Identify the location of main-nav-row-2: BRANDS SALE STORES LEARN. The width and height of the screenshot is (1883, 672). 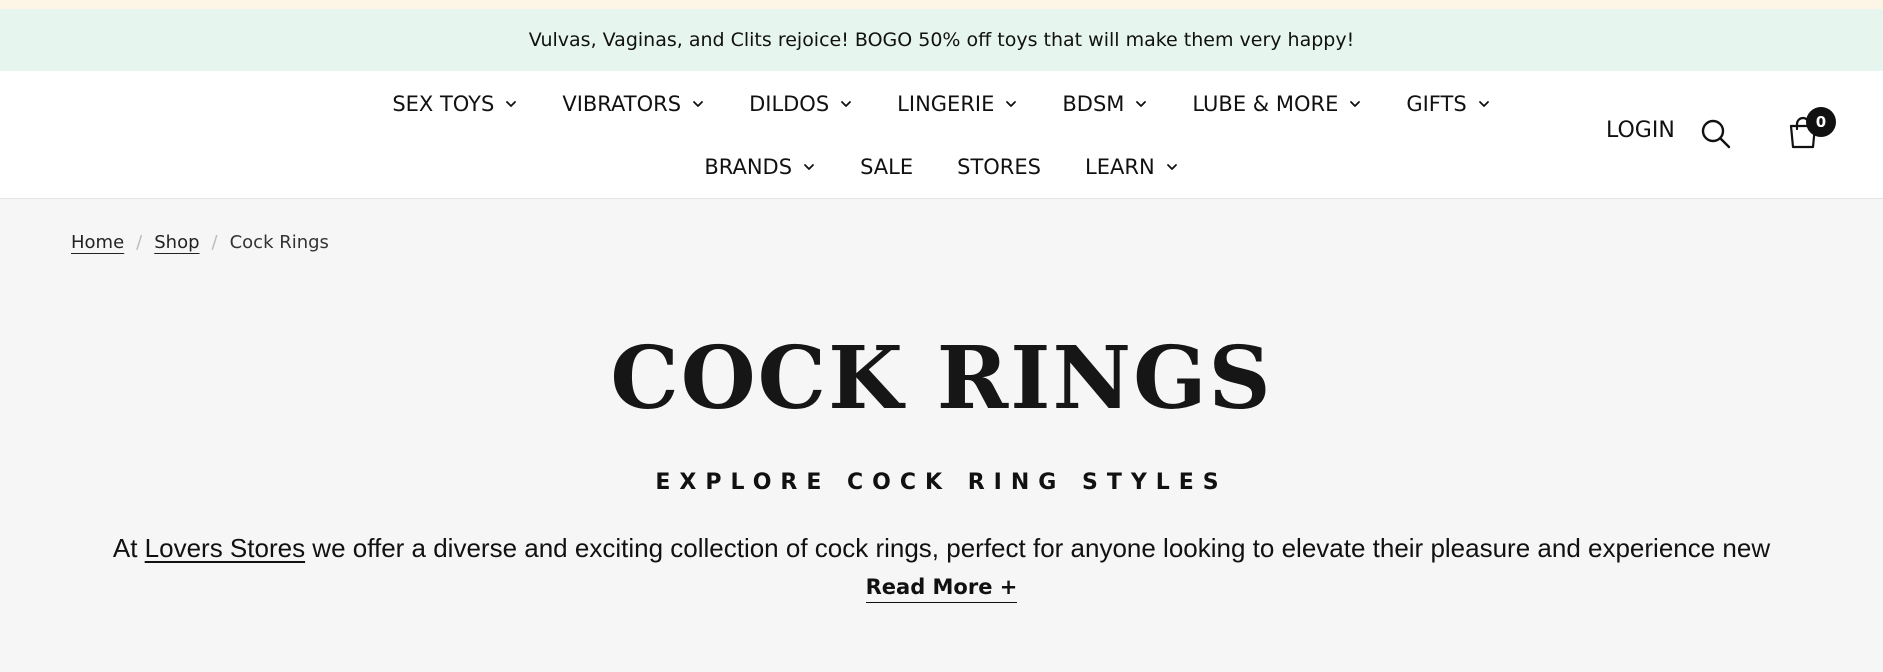
(941, 174).